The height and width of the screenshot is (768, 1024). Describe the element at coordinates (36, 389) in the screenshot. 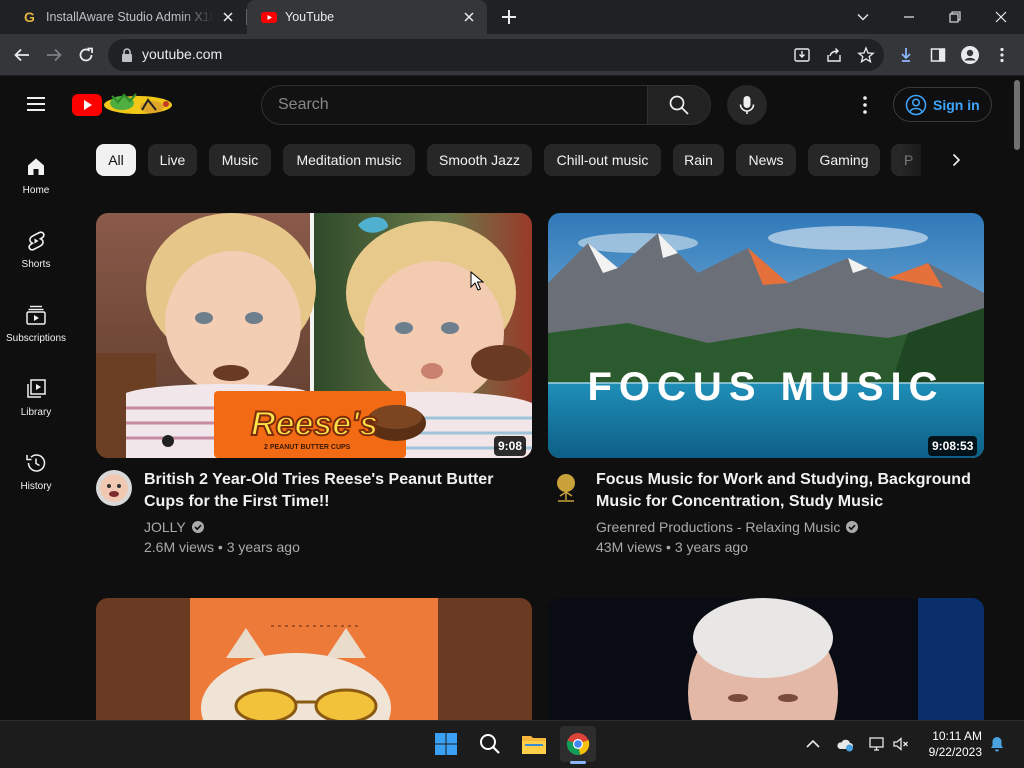

I see `library-icon` at that location.